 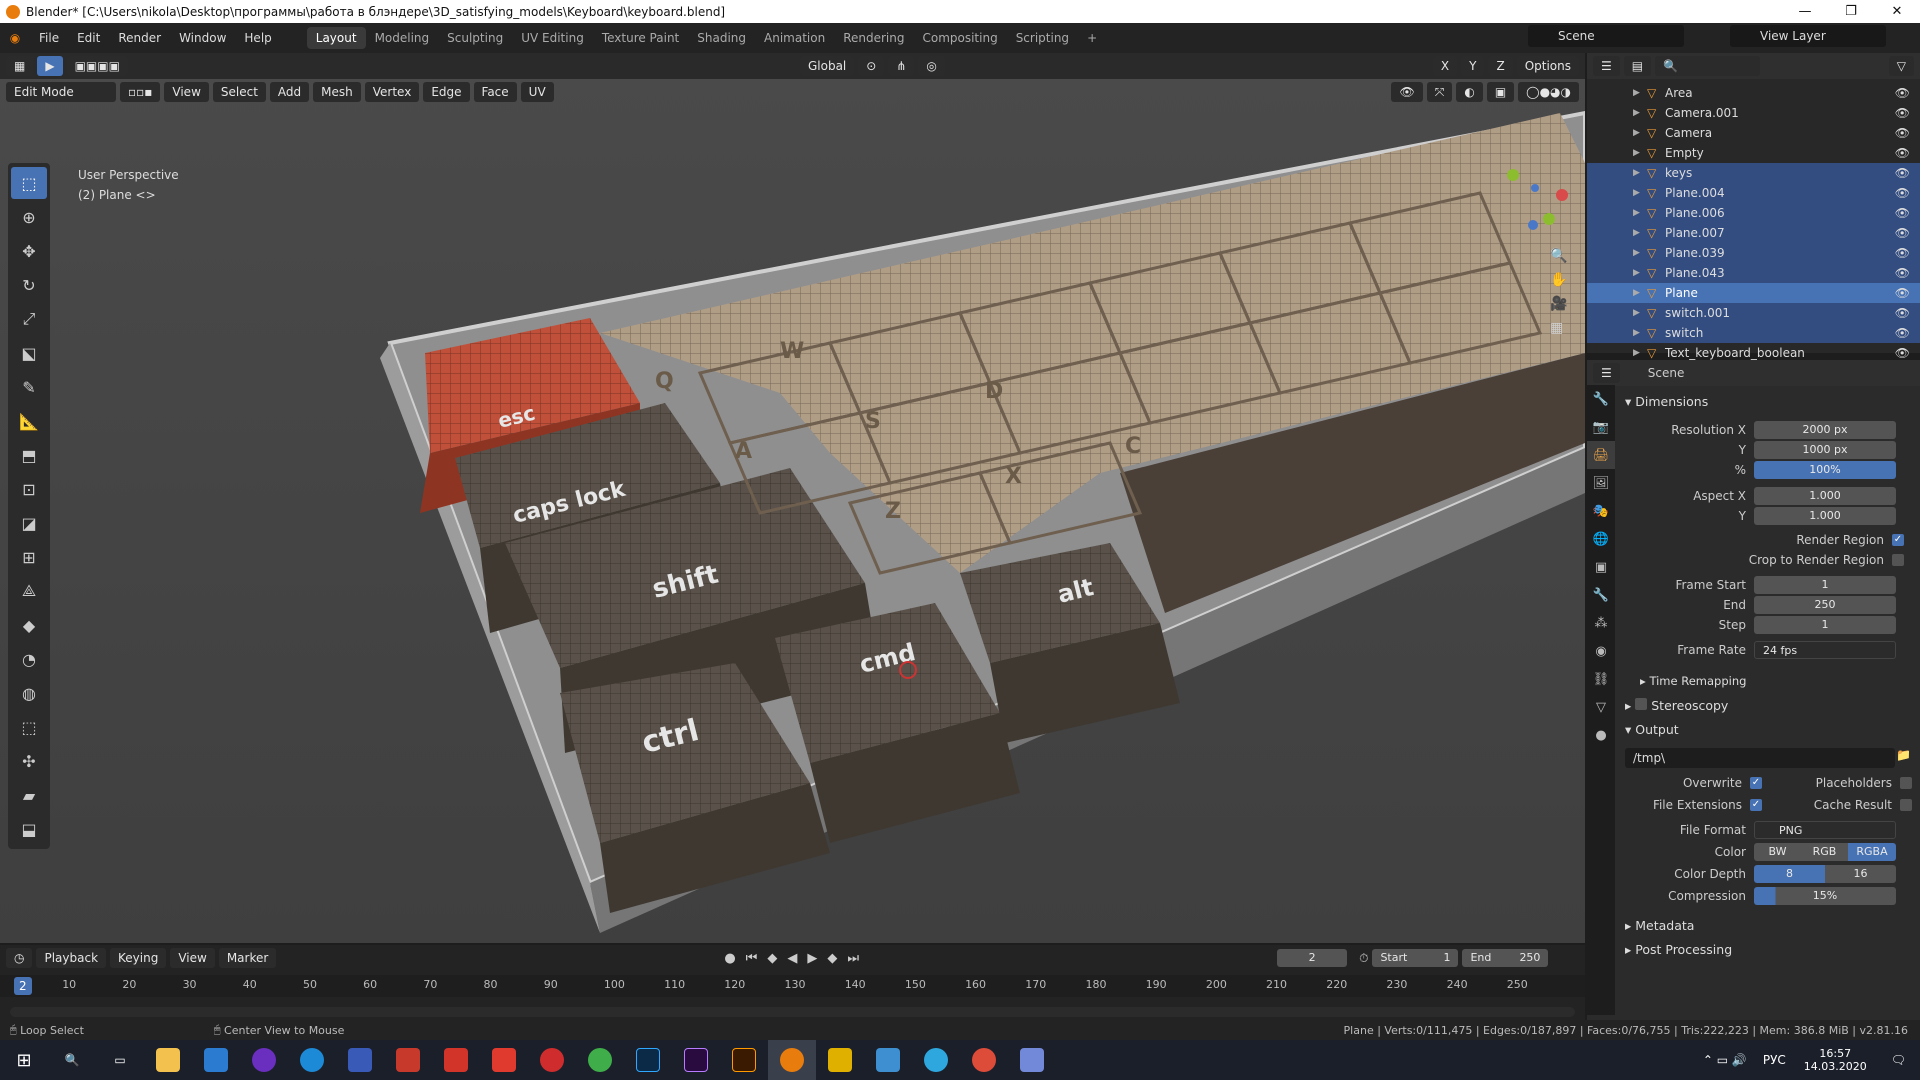 I want to click on outliner-search-input: 🔍, so click(x=1708, y=66).